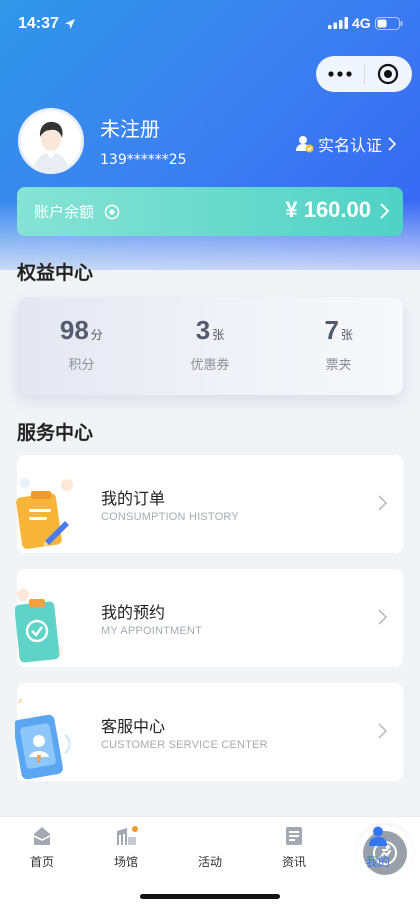 The width and height of the screenshot is (420, 909). Describe the element at coordinates (378, 836) in the screenshot. I see `profile-icon` at that location.